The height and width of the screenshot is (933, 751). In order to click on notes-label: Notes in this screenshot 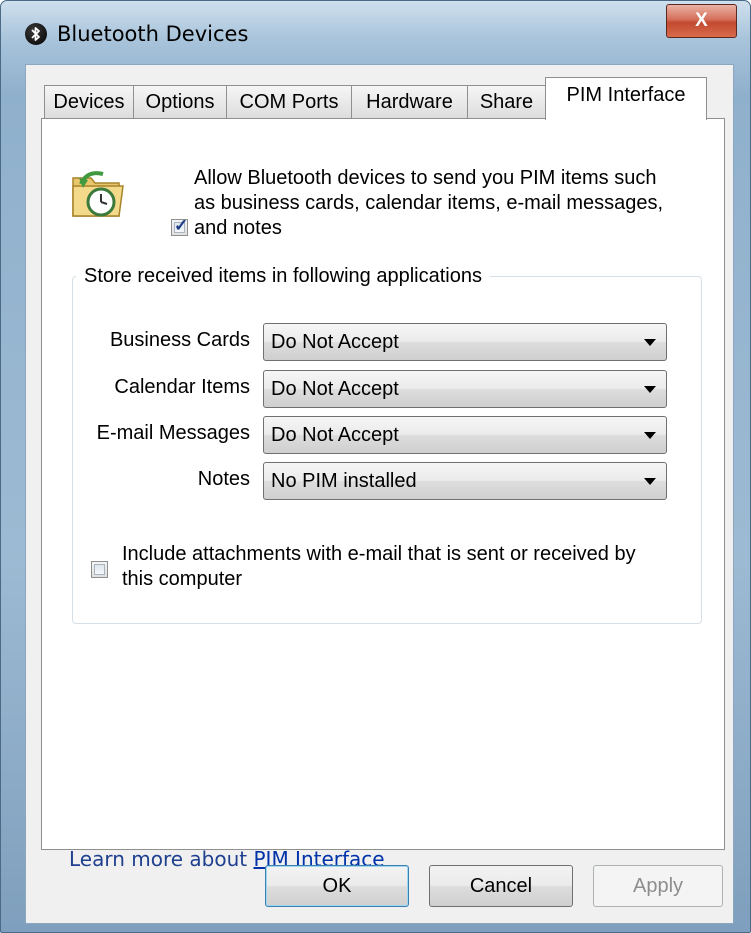, I will do `click(223, 479)`.